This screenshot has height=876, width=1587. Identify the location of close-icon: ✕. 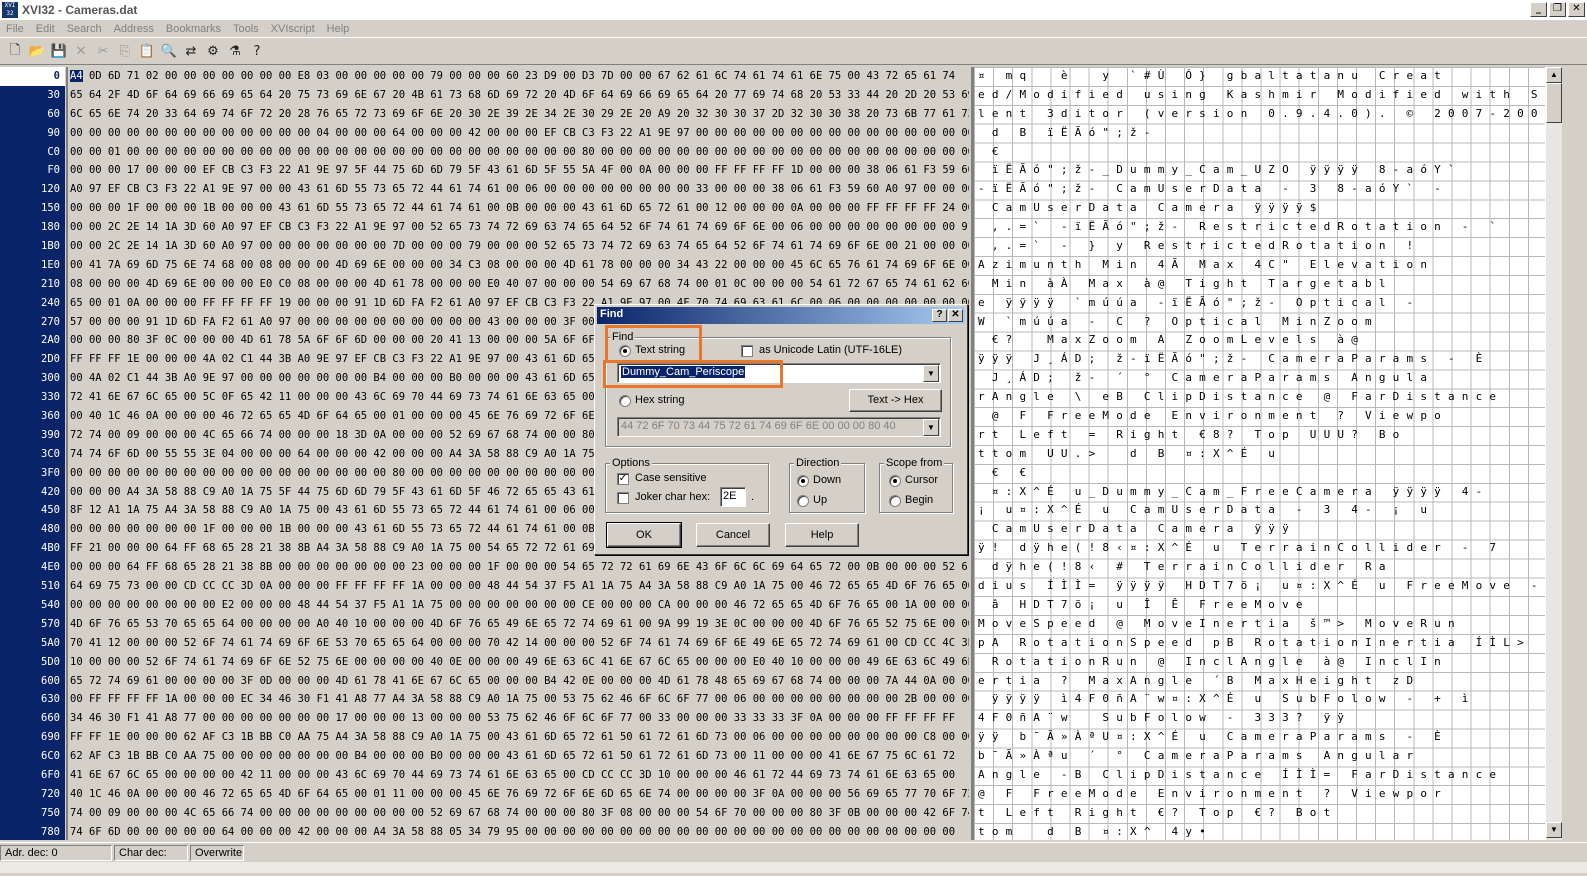
(1576, 9).